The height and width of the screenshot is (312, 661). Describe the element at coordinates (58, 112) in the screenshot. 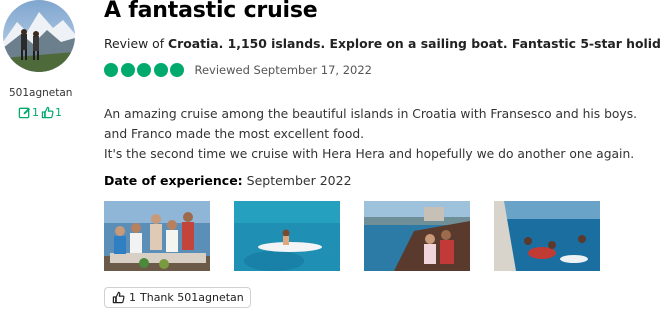

I see `helpful-votes-count: 1` at that location.